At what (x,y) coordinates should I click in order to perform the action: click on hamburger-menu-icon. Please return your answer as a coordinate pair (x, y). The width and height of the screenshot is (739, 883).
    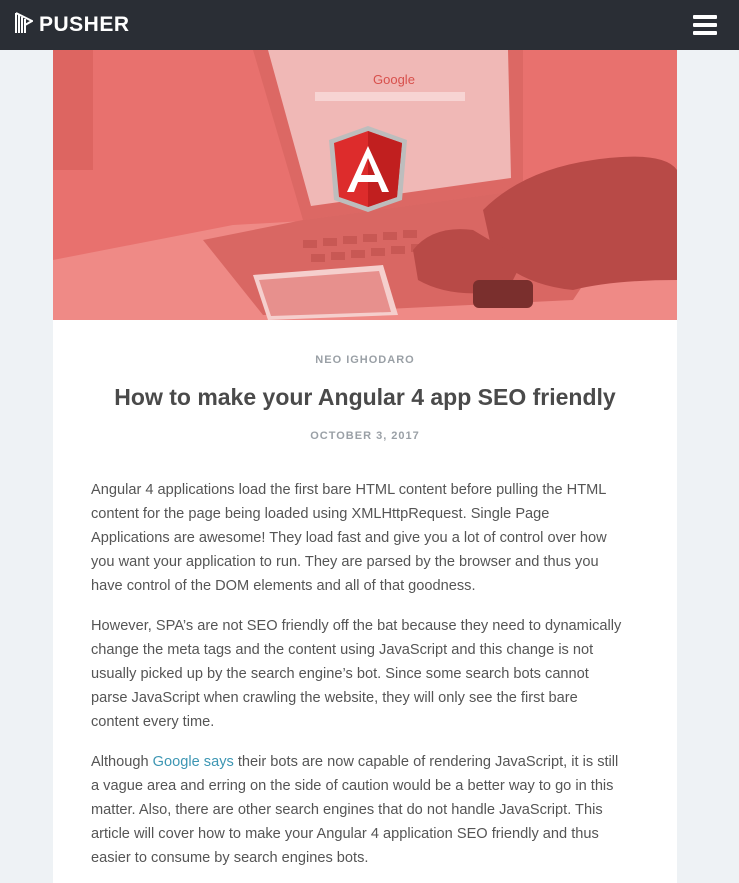
    Looking at the image, I should click on (705, 25).